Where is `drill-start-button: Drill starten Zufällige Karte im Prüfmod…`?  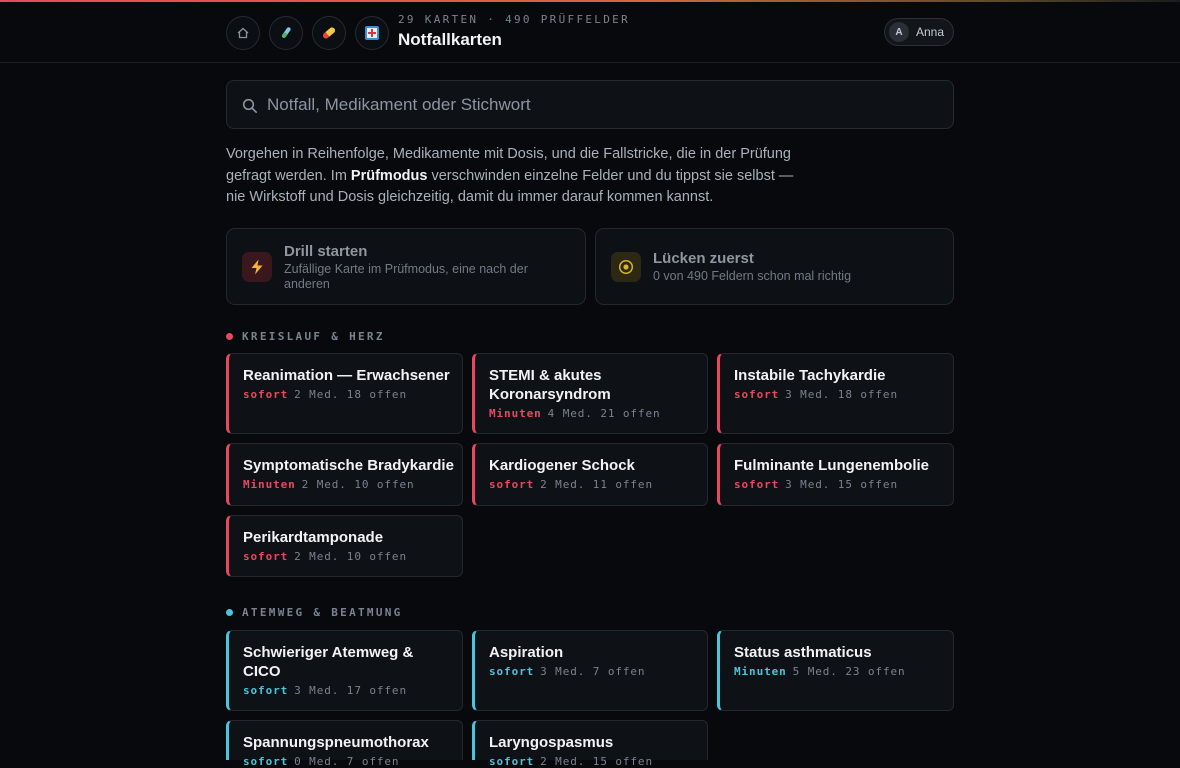
drill-start-button: Drill starten Zufällige Karte im Prüfmod… is located at coordinates (406, 266).